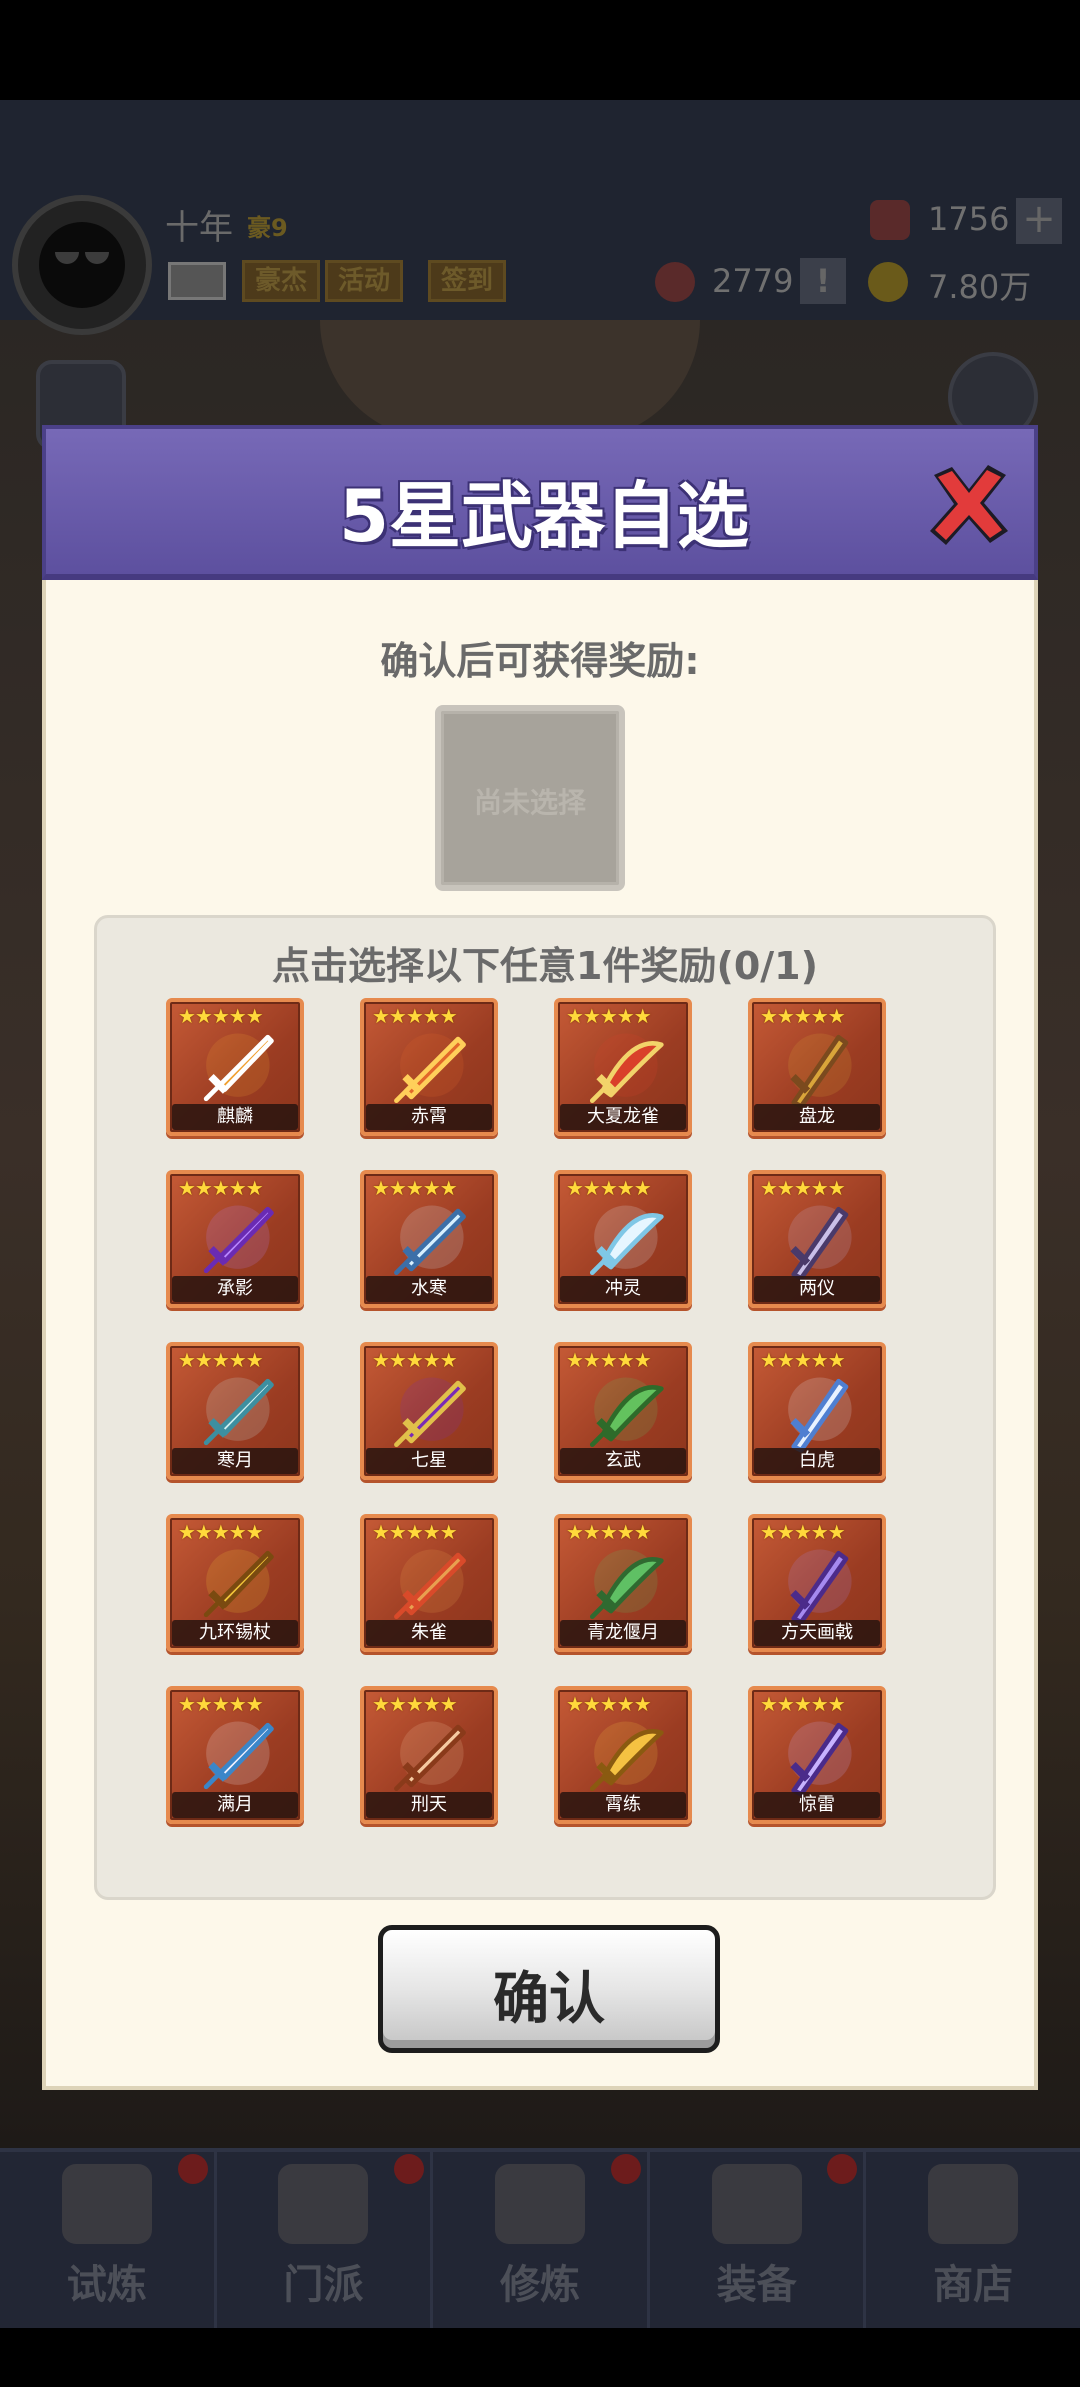 The height and width of the screenshot is (2387, 1080). I want to click on player-avatar, so click(82, 265).